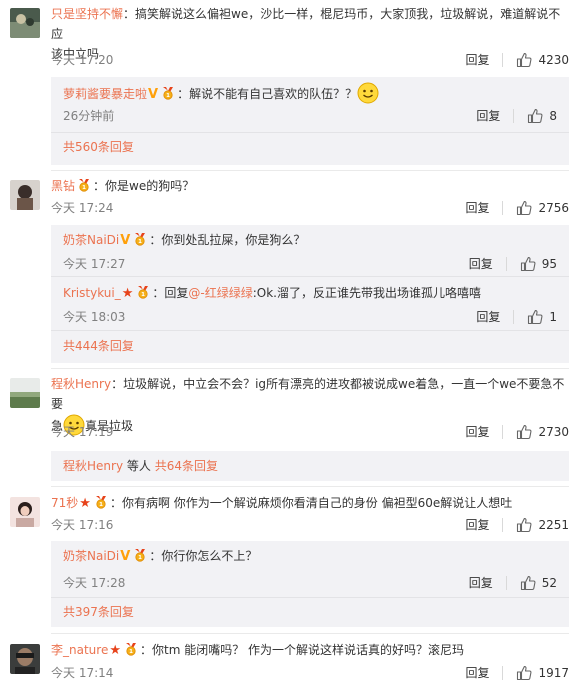 This screenshot has width=575, height=682. Describe the element at coordinates (82, 525) in the screenshot. I see `comment-time: 今天 17:16` at that location.